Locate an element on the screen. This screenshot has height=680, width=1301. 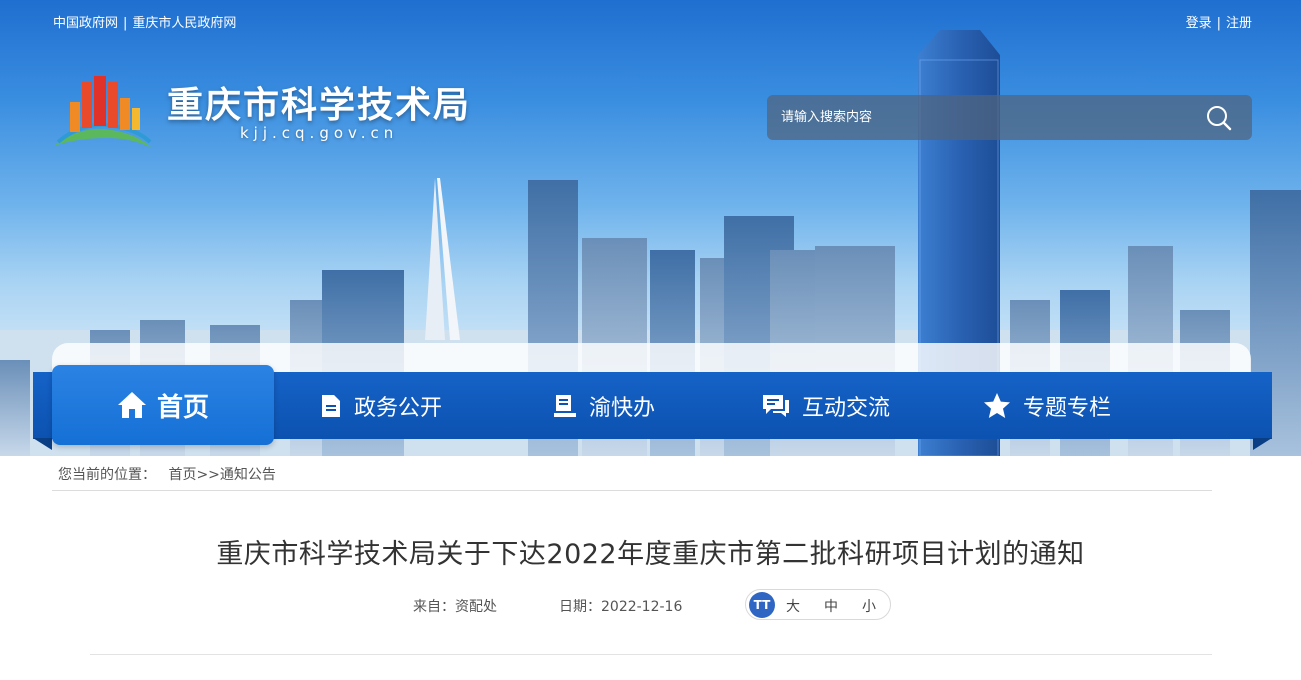
source-label: 来自： is located at coordinates (434, 607).